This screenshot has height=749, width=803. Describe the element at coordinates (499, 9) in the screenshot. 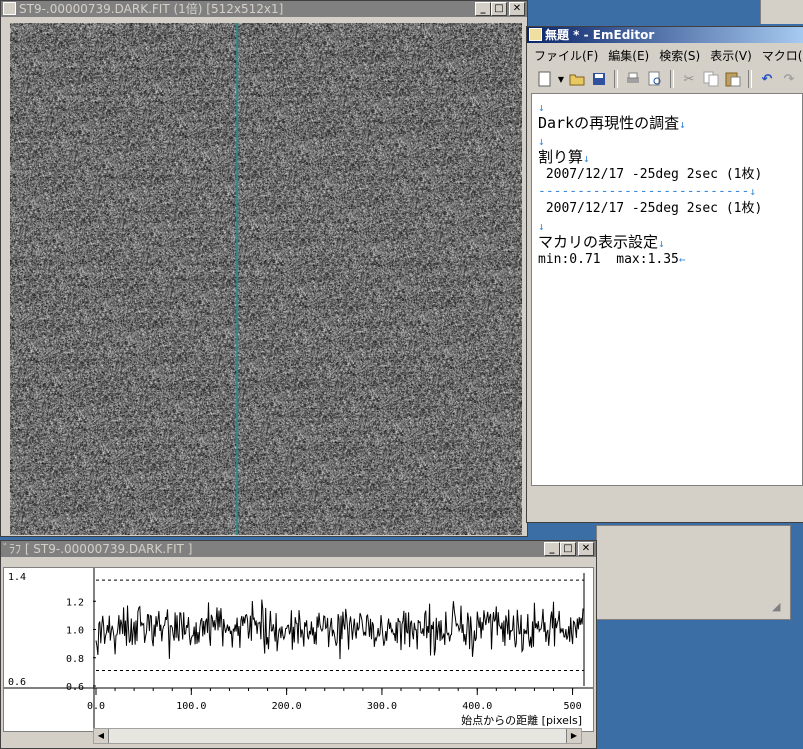

I see `maximize-button: □` at that location.